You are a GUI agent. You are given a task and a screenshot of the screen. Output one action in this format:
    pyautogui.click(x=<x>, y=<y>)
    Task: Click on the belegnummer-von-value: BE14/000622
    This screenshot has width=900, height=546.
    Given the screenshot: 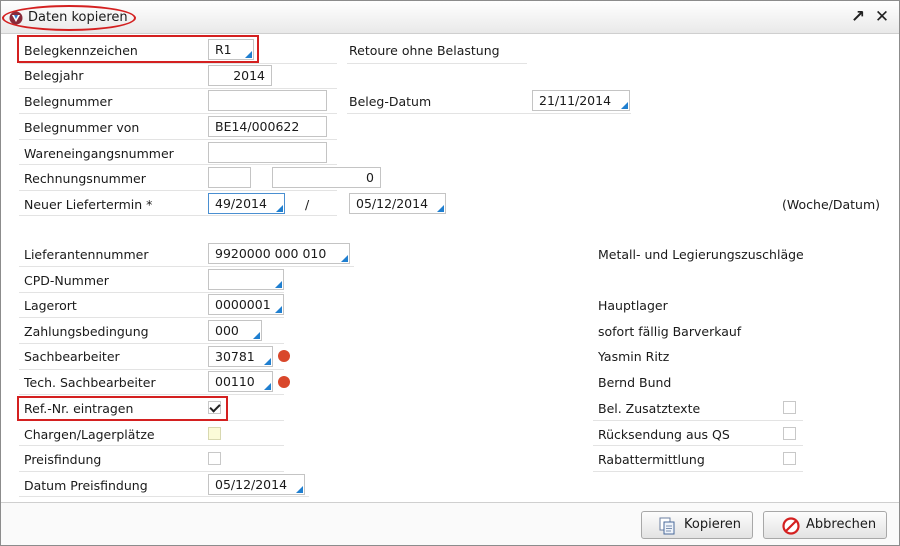 What is the action you would take?
    pyautogui.click(x=257, y=126)
    